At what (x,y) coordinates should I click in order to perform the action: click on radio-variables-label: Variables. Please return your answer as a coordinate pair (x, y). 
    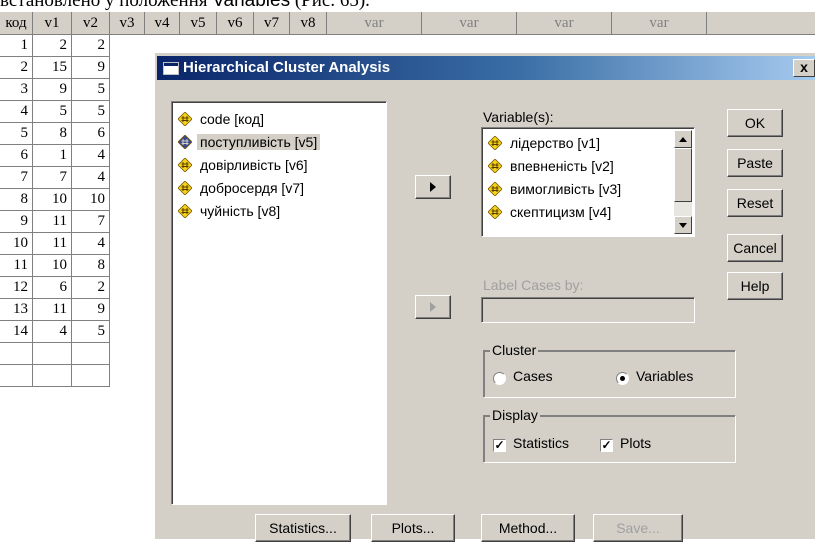
    Looking at the image, I should click on (664, 376).